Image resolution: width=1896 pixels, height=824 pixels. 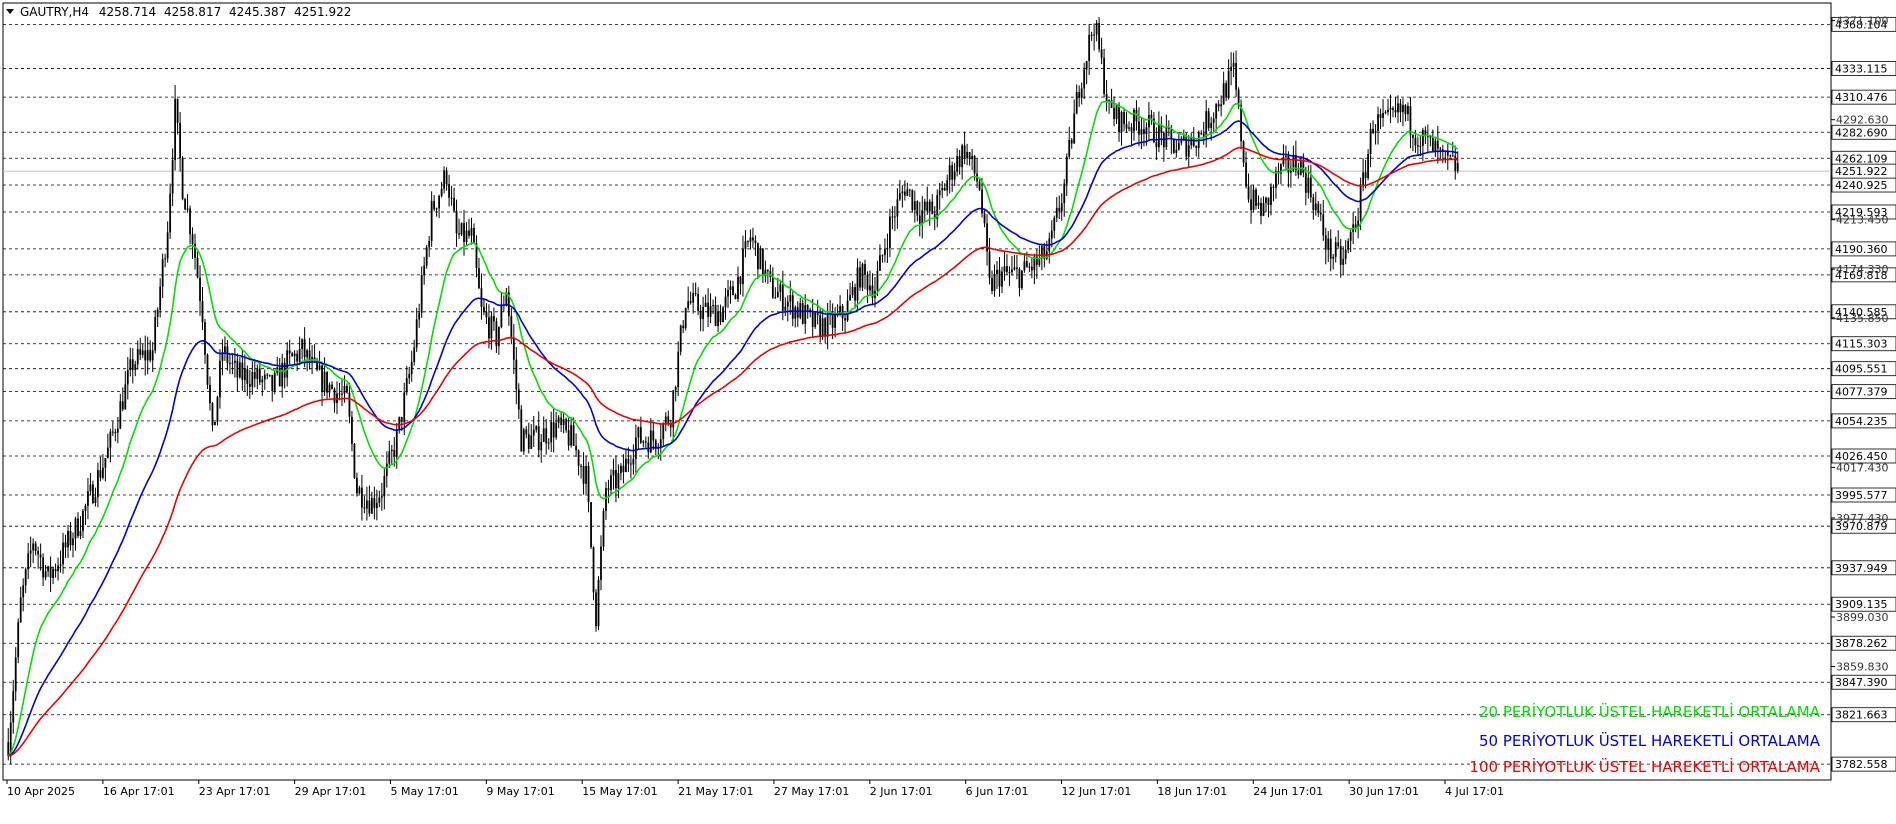 What do you see at coordinates (257, 12) in the screenshot?
I see `ohlc-low: 4245.387` at bounding box center [257, 12].